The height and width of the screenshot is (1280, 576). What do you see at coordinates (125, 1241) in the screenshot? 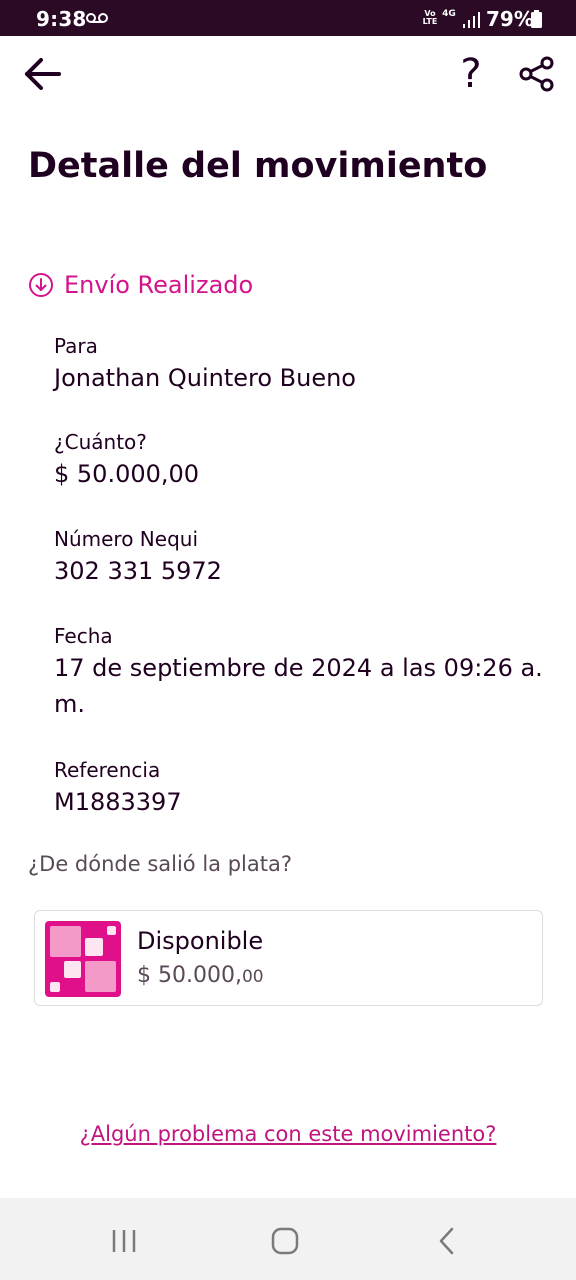
I see `recents-icon` at bounding box center [125, 1241].